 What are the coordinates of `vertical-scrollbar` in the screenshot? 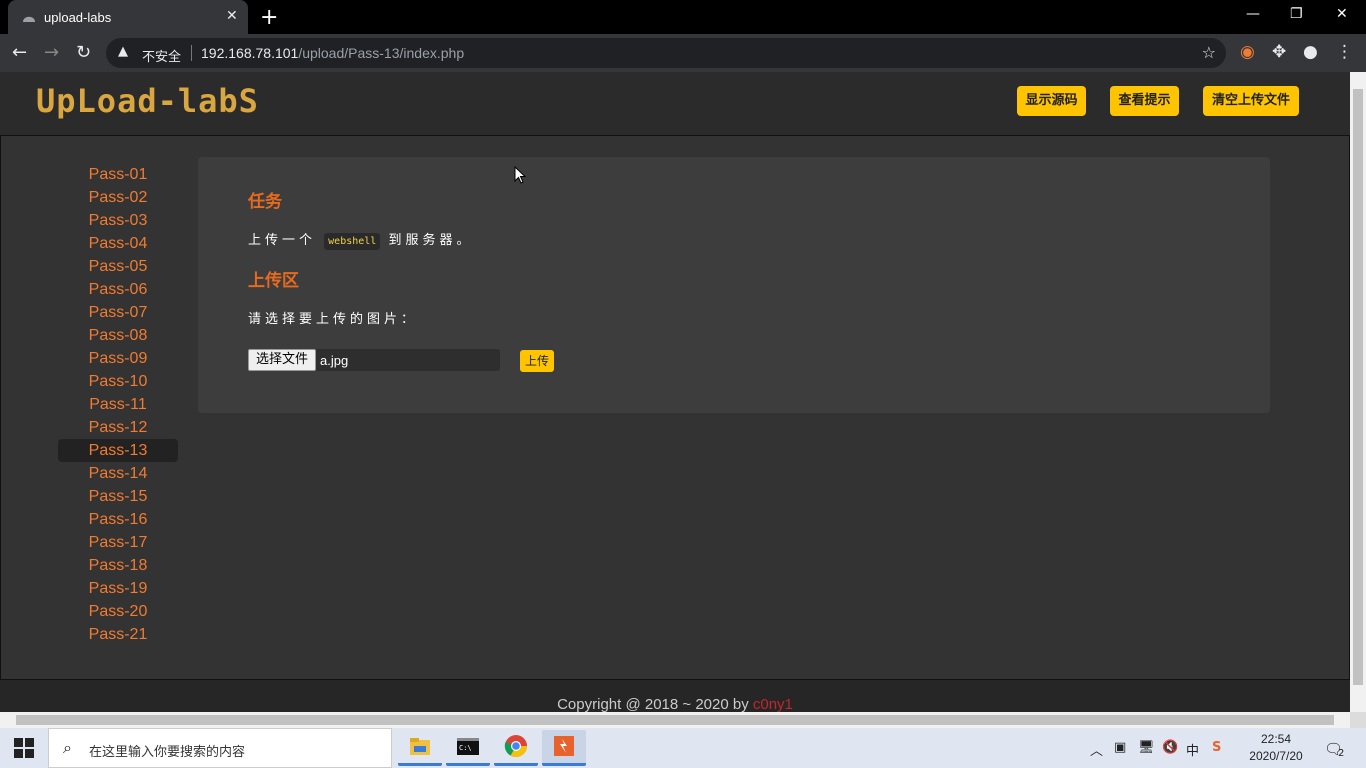 It's located at (1358, 392).